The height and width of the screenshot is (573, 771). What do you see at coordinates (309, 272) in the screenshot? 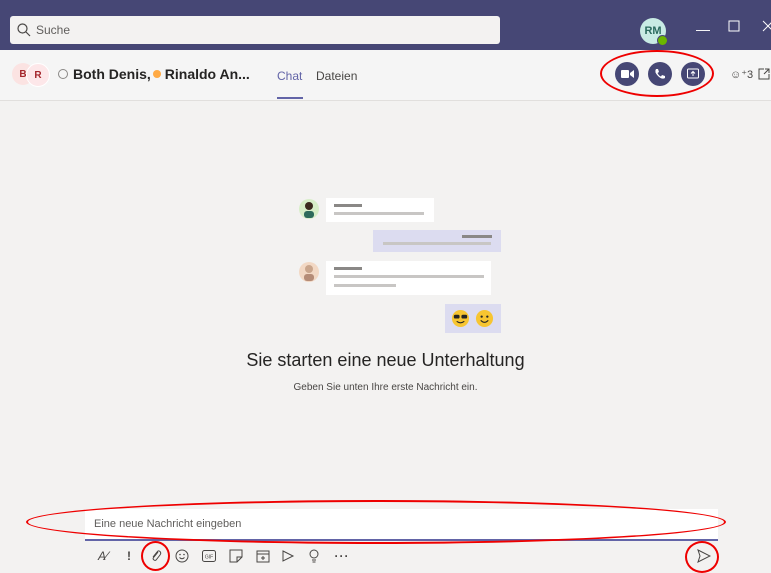
I see `person-avatar-2-icon` at bounding box center [309, 272].